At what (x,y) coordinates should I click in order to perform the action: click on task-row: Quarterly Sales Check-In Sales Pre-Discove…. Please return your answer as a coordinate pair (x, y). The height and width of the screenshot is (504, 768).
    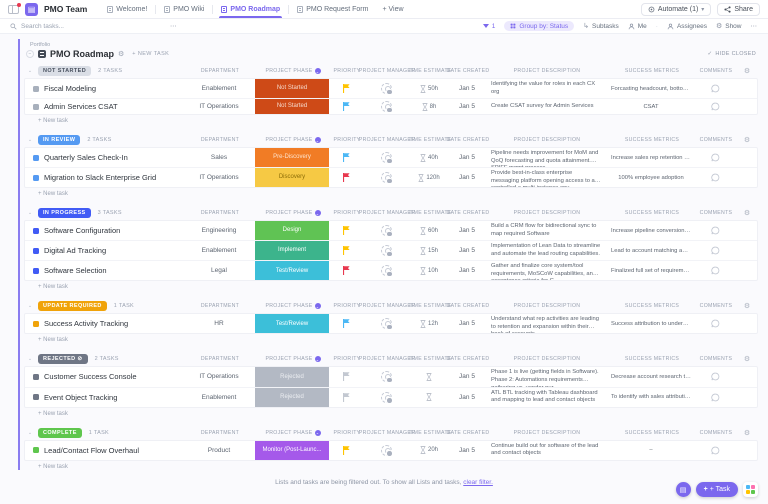
    Looking at the image, I should click on (391, 158).